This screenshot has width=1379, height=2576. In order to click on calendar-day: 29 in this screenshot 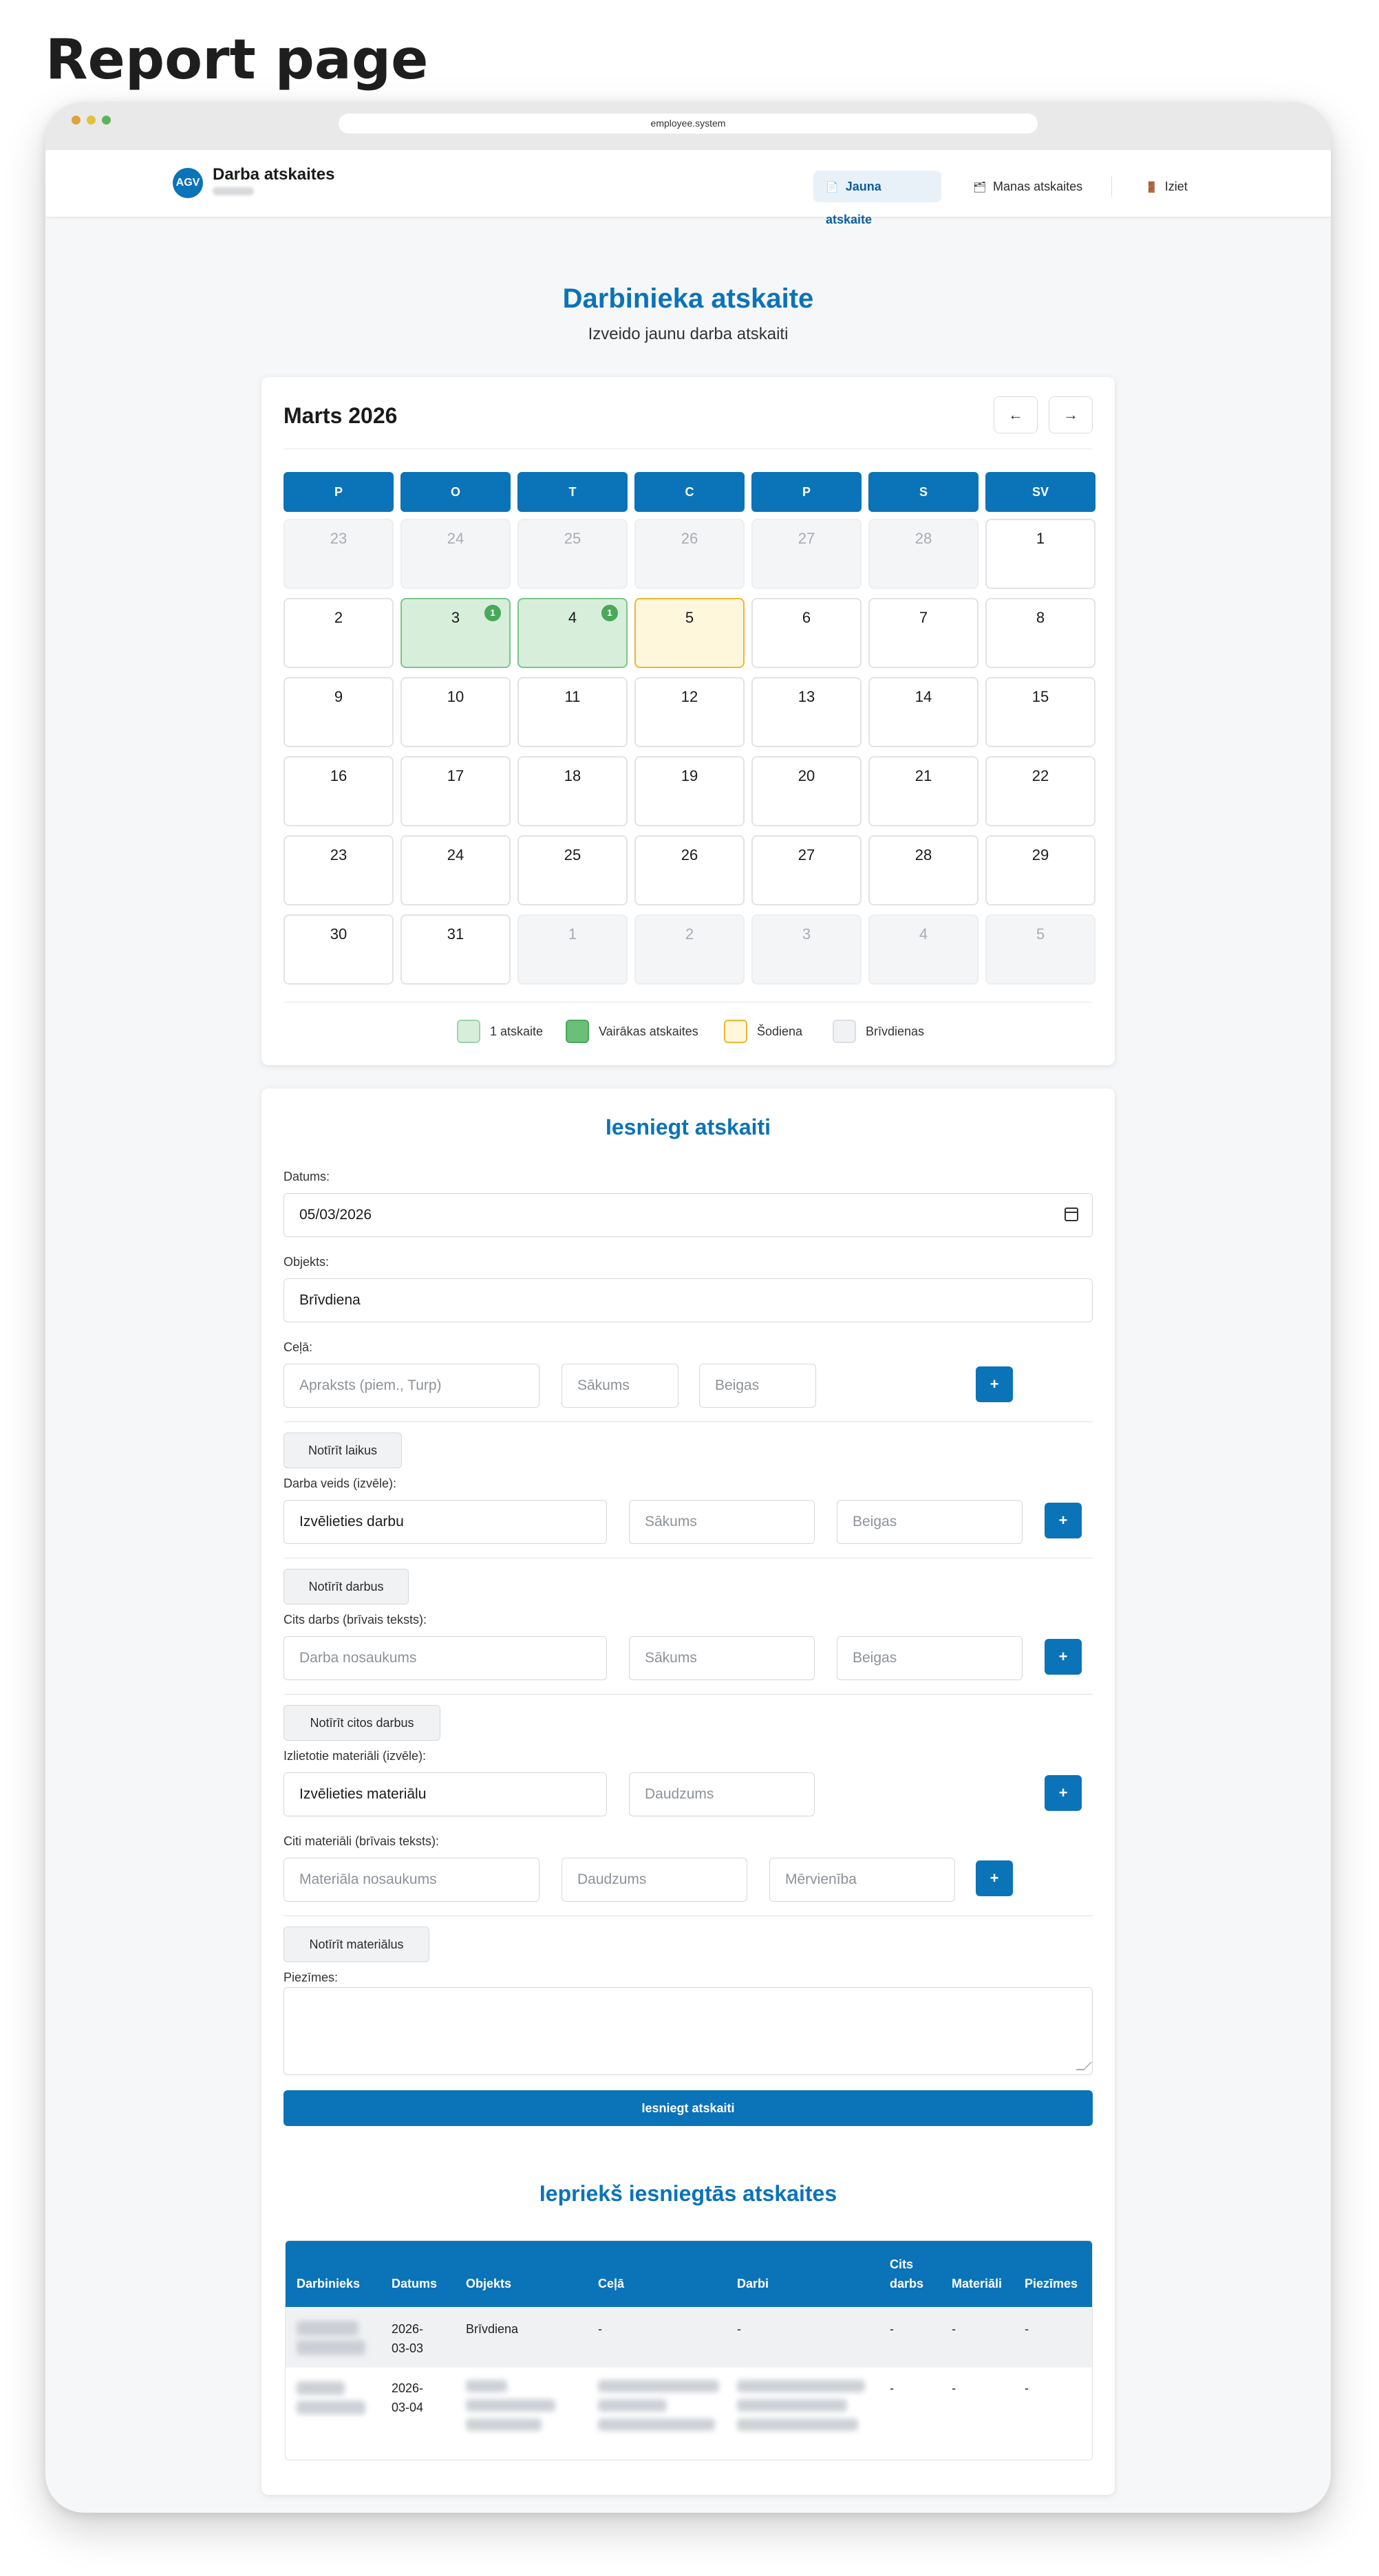, I will do `click(1040, 870)`.